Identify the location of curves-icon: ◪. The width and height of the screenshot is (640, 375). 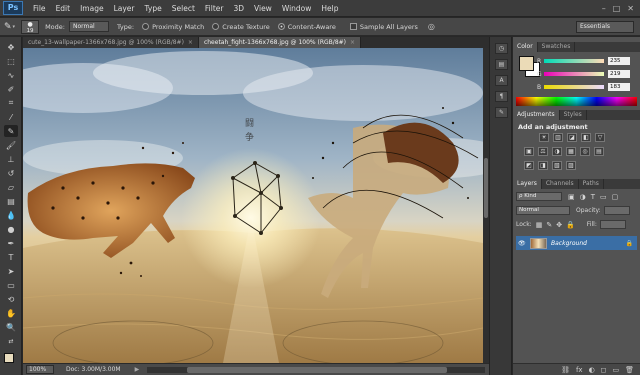
(572, 137).